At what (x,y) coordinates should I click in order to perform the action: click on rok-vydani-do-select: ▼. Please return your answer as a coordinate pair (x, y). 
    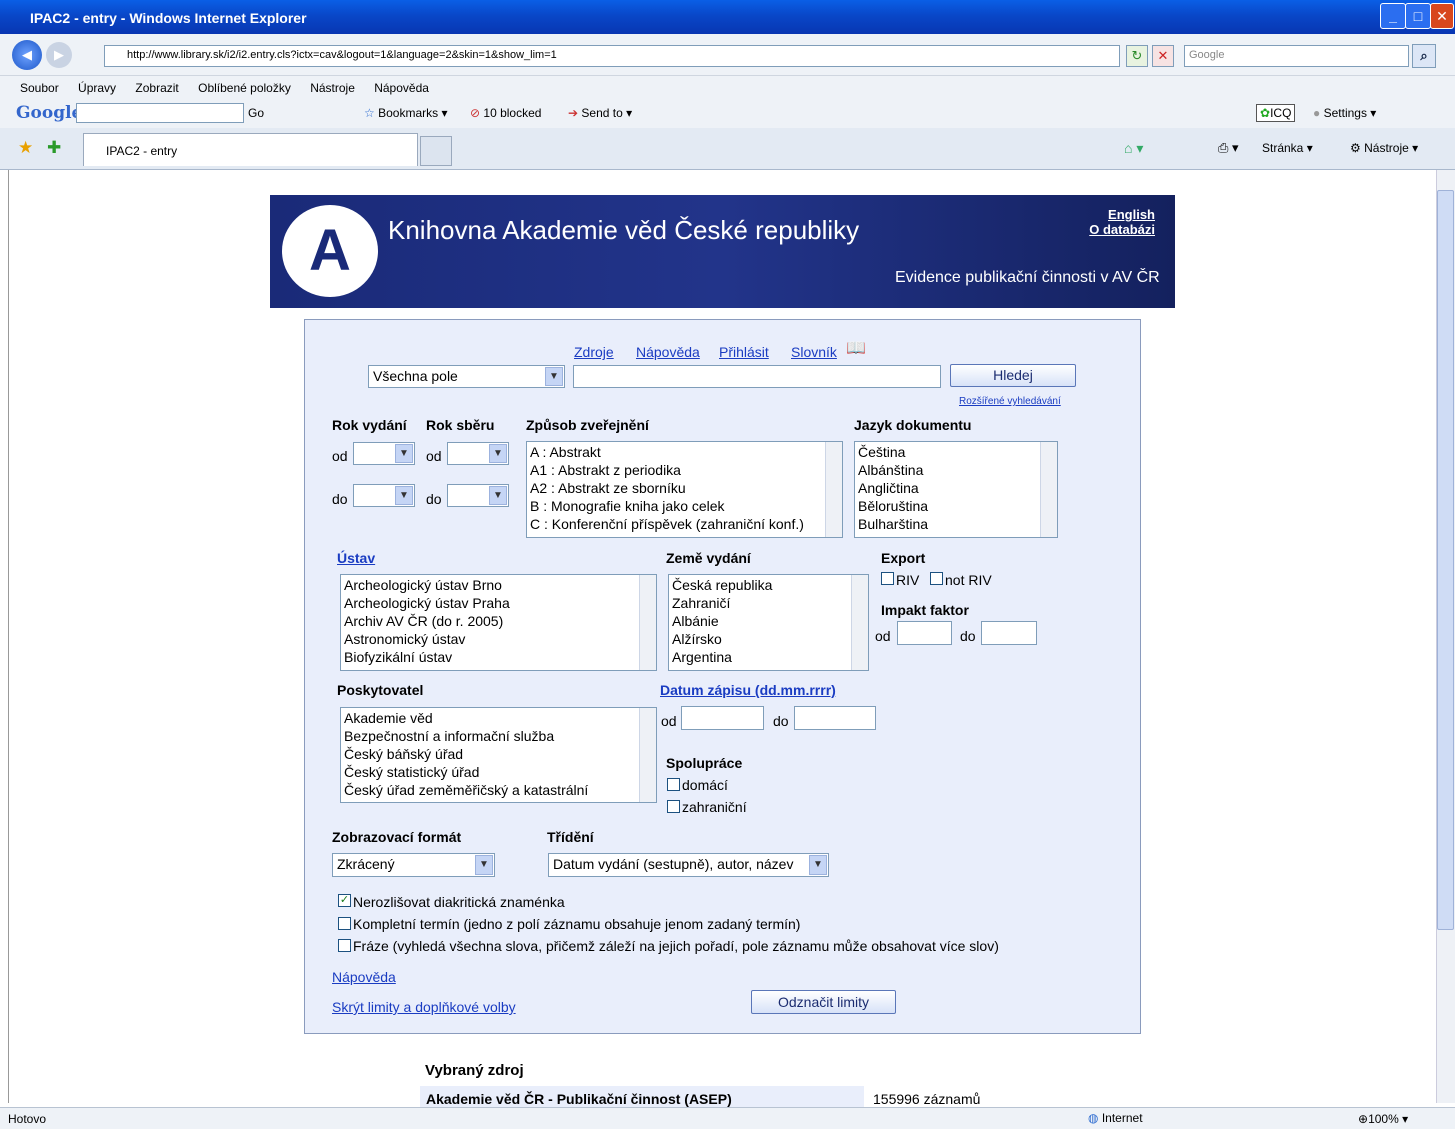
    Looking at the image, I should click on (384, 495).